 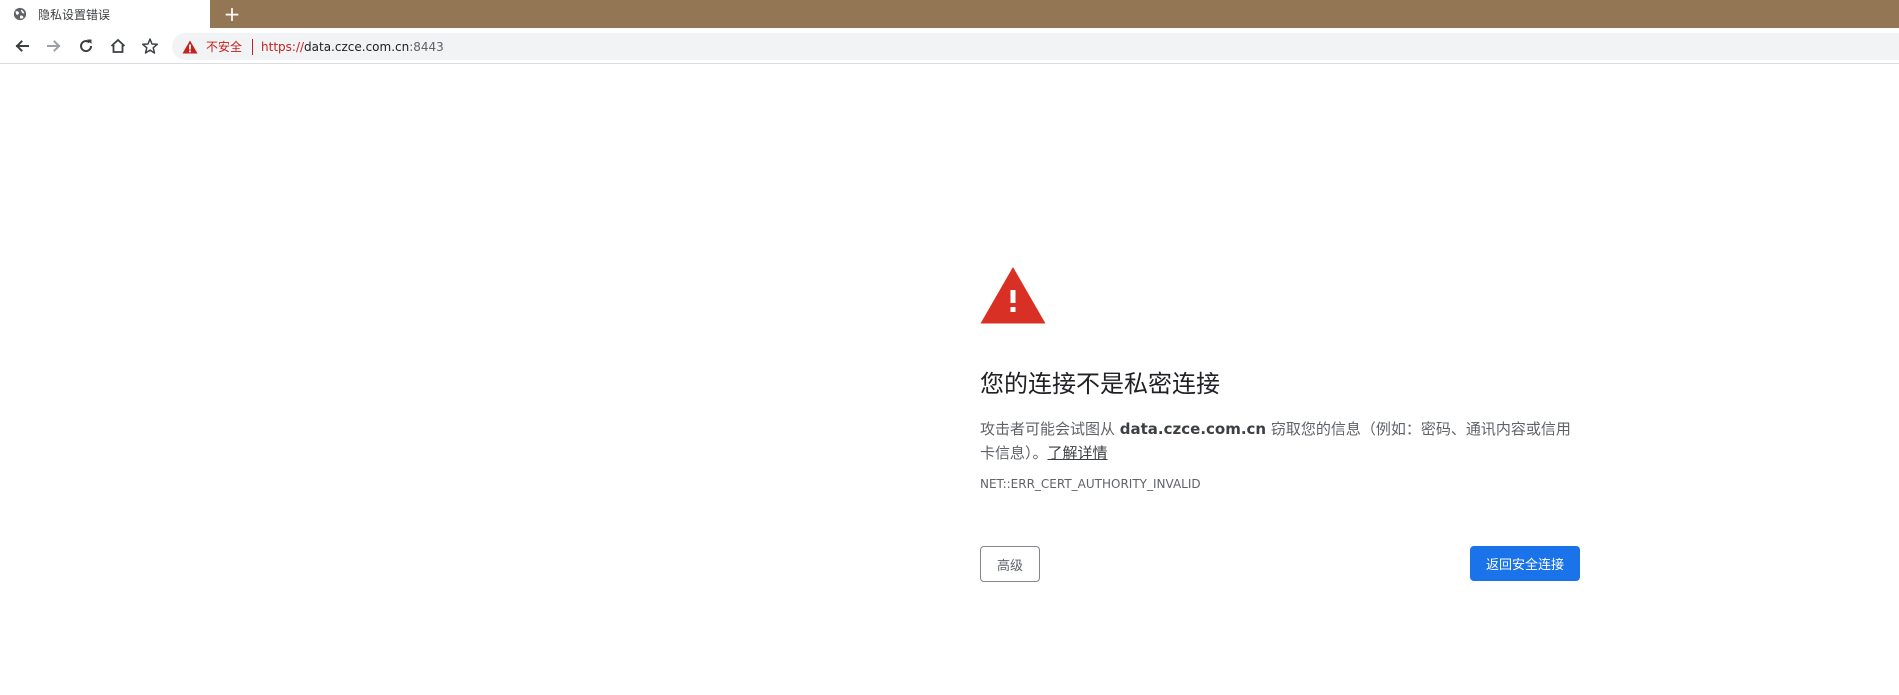 I want to click on reload-button, so click(x=86, y=46).